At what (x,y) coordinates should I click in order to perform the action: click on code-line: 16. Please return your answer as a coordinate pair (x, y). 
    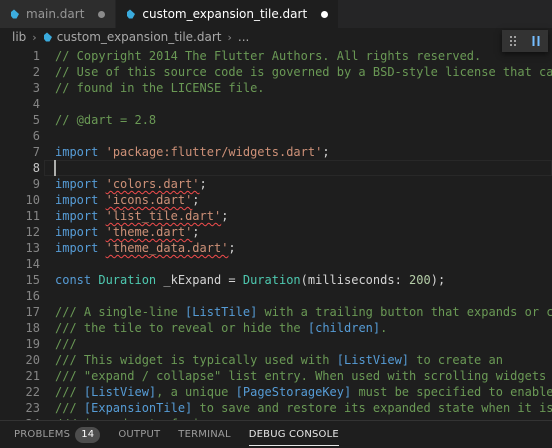
    Looking at the image, I should click on (276, 296).